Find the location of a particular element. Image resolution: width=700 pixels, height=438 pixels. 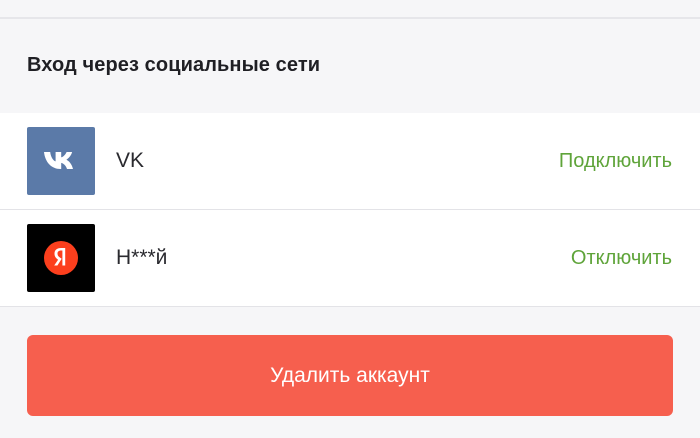

yandex-icon is located at coordinates (61, 258).